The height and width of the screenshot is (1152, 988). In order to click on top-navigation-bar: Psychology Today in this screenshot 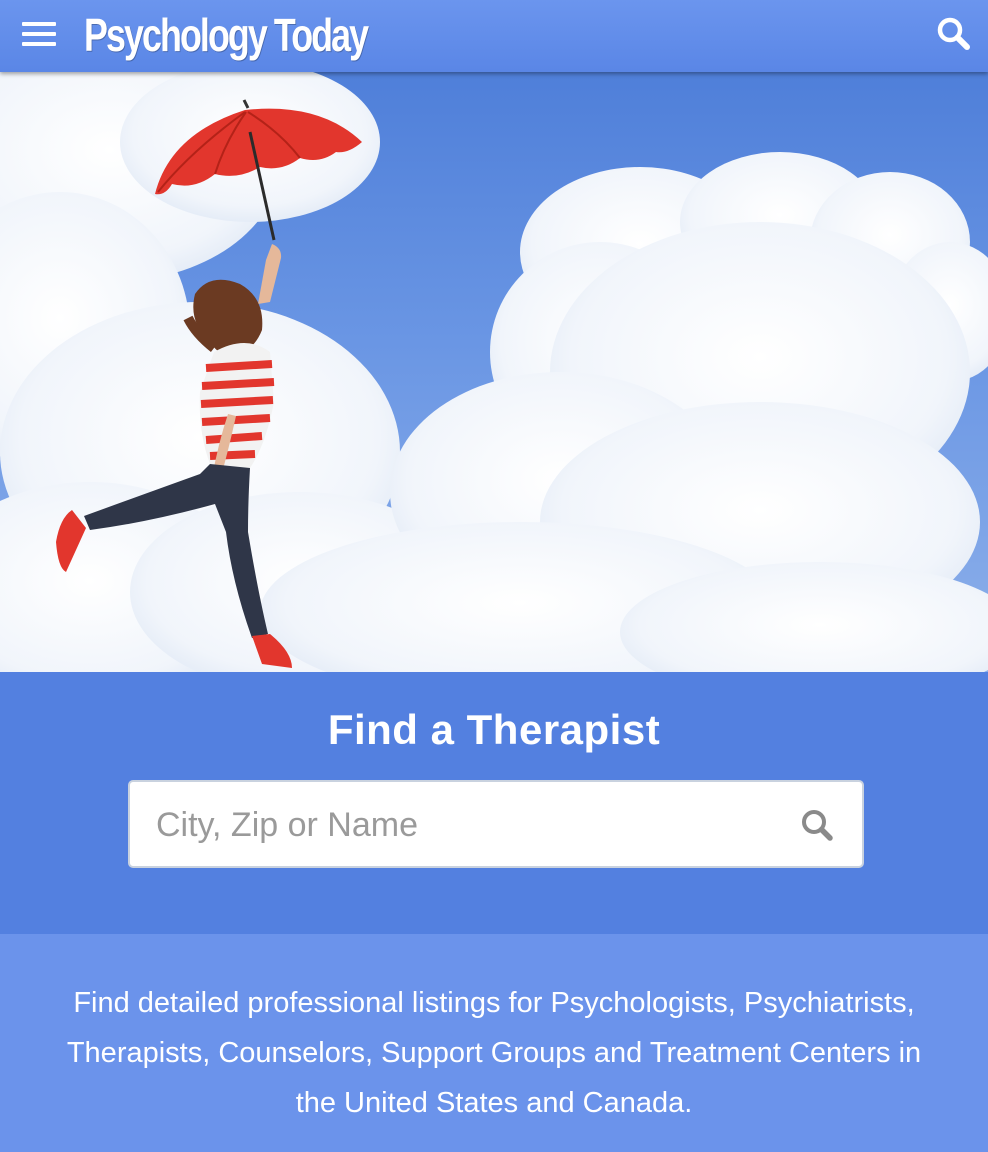, I will do `click(494, 36)`.